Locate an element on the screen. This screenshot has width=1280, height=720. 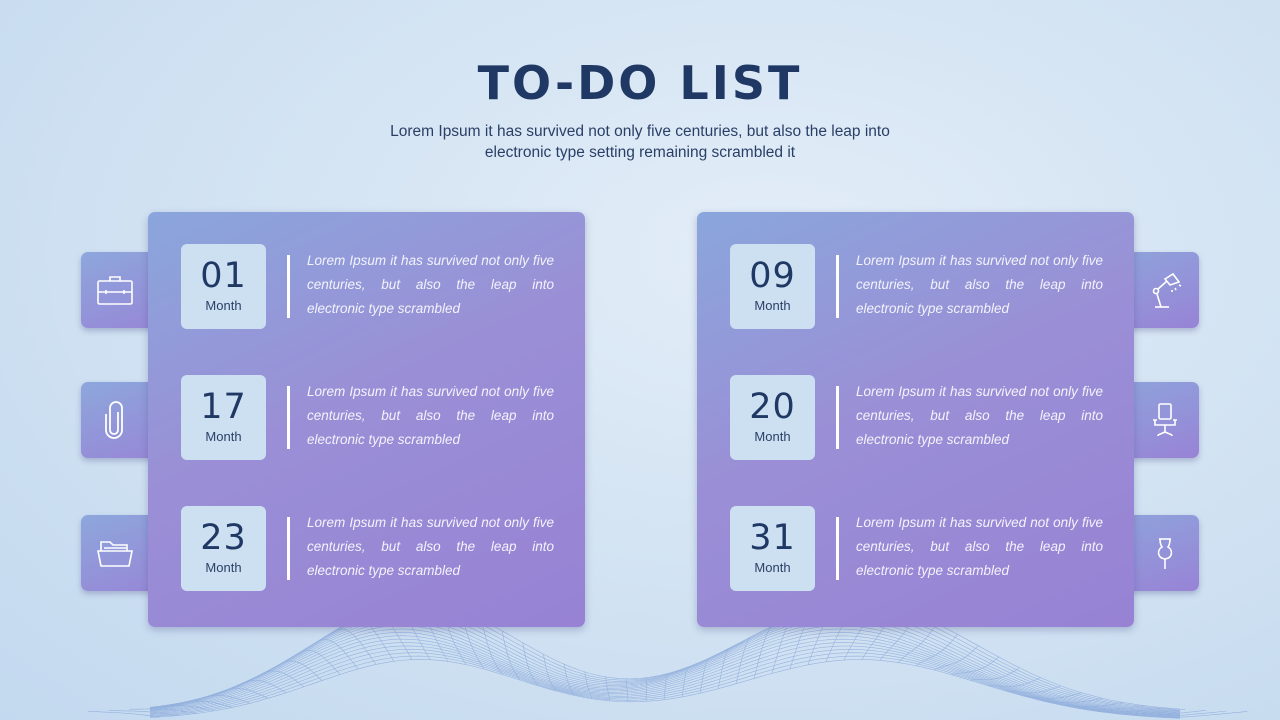
date-box: 20 Month is located at coordinates (772, 417).